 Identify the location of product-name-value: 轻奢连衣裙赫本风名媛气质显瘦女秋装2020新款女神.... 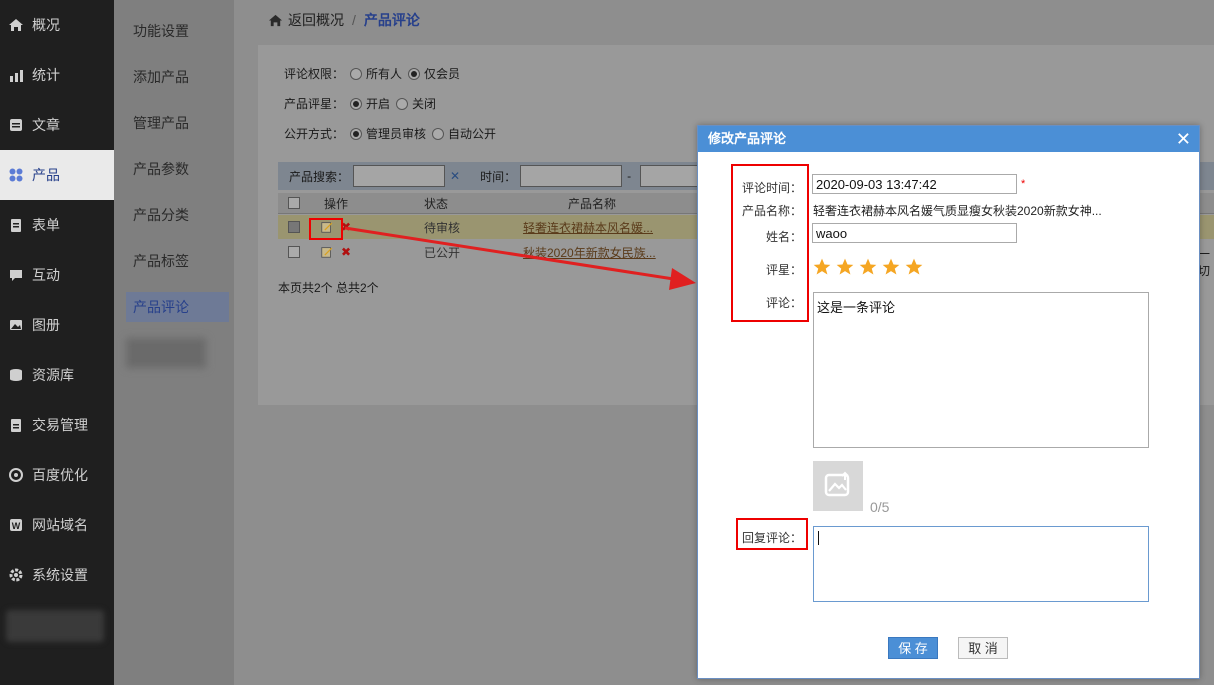
(957, 211).